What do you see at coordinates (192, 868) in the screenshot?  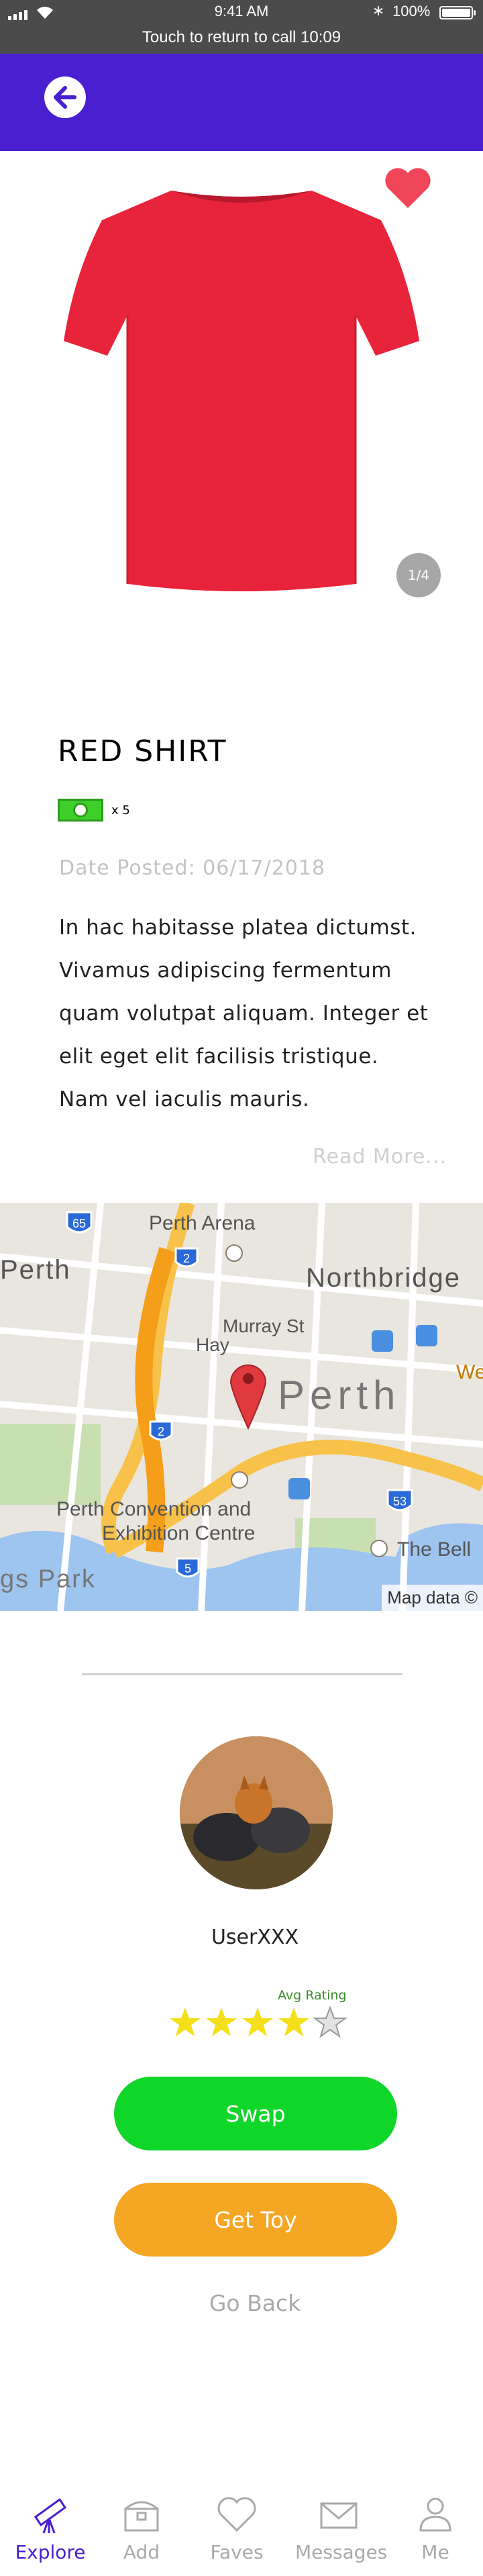 I see `date-posted: Date Posted: 06/17/2018` at bounding box center [192, 868].